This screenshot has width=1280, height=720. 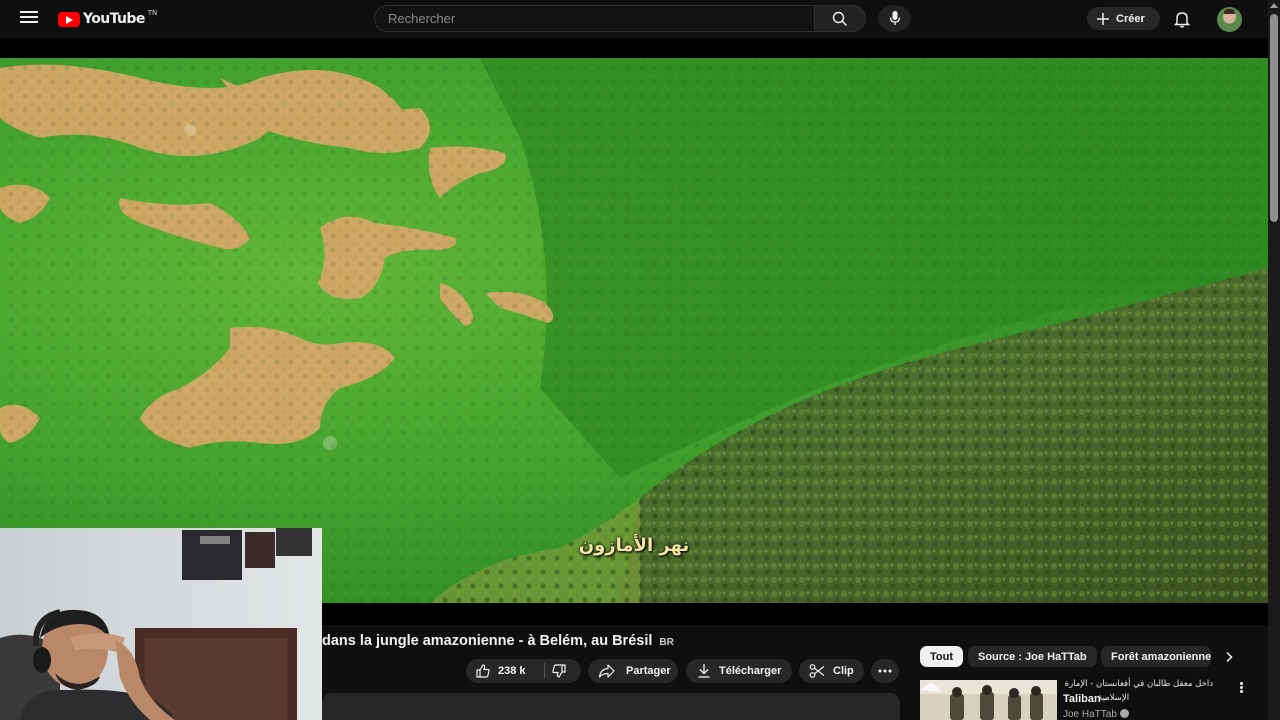 What do you see at coordinates (606, 671) in the screenshot?
I see `share-icon` at bounding box center [606, 671].